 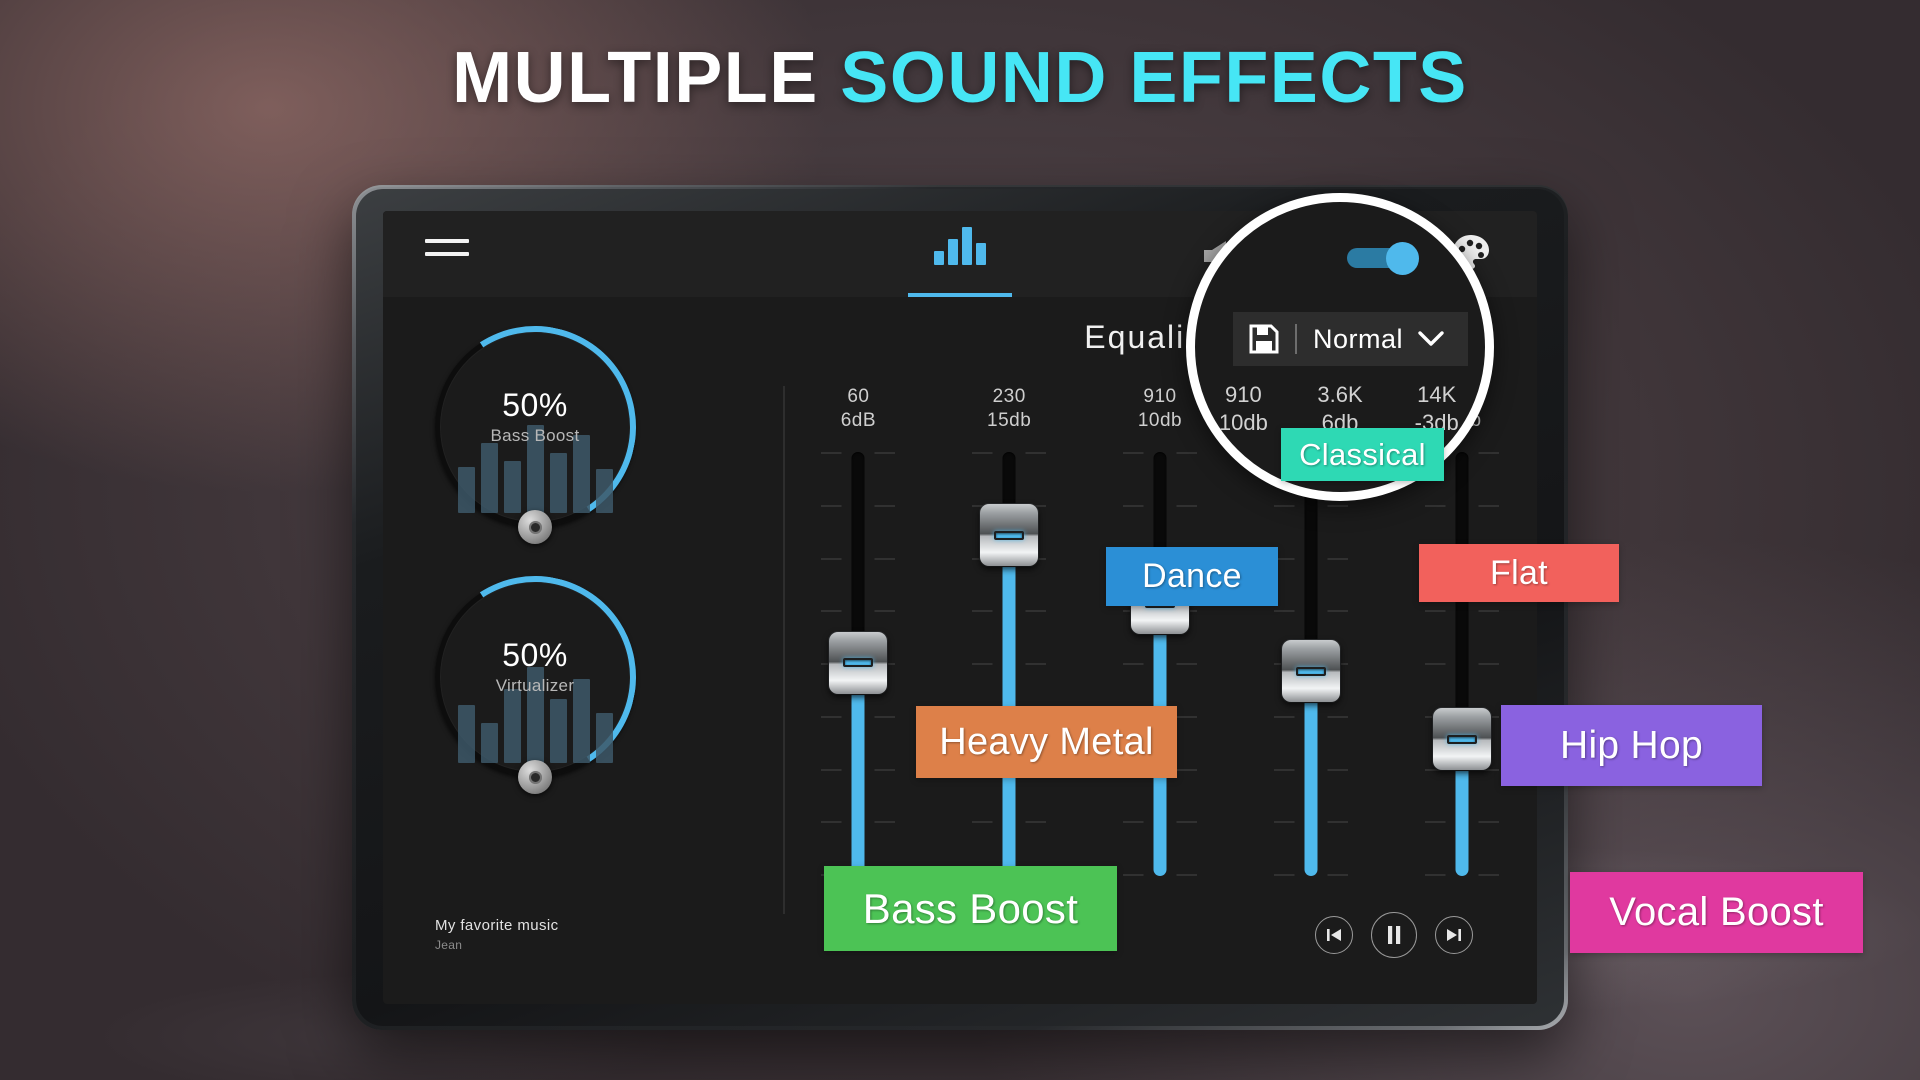 What do you see at coordinates (535, 685) in the screenshot?
I see `knob-label: Virtualizer` at bounding box center [535, 685].